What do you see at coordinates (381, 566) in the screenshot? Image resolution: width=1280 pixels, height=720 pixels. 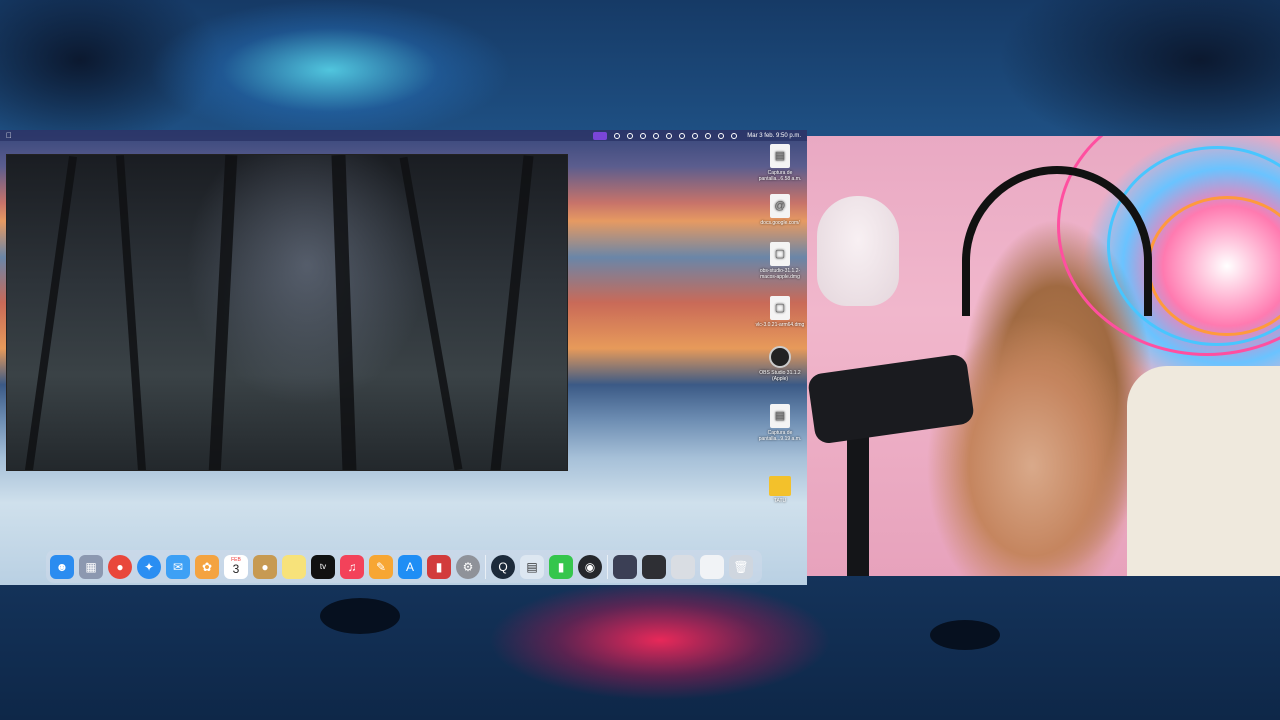 I see `pages-icon: ✎` at bounding box center [381, 566].